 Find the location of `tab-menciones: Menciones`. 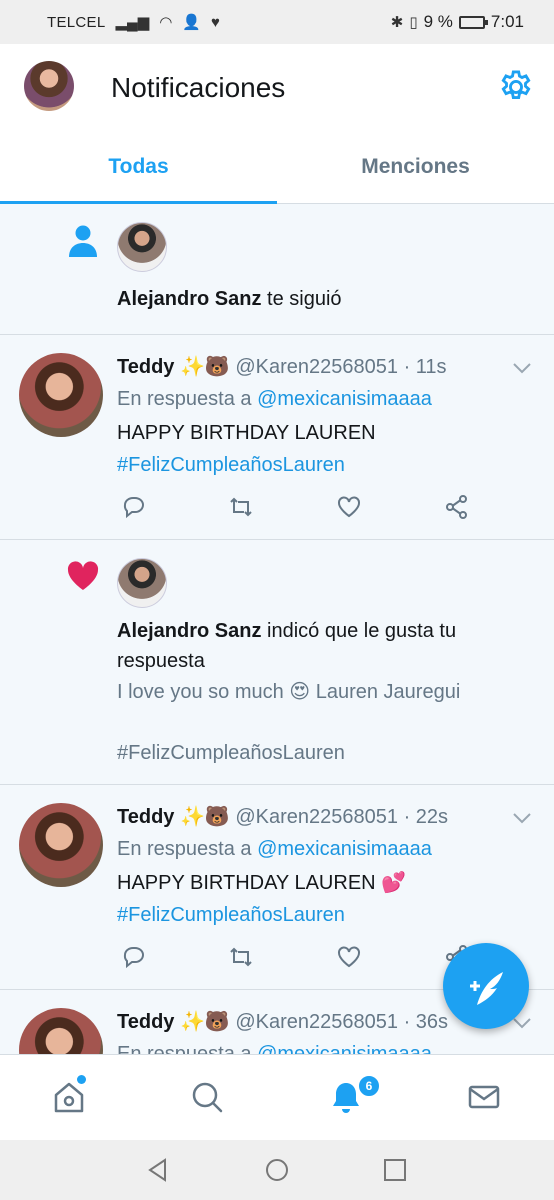

tab-menciones: Menciones is located at coordinates (415, 169).